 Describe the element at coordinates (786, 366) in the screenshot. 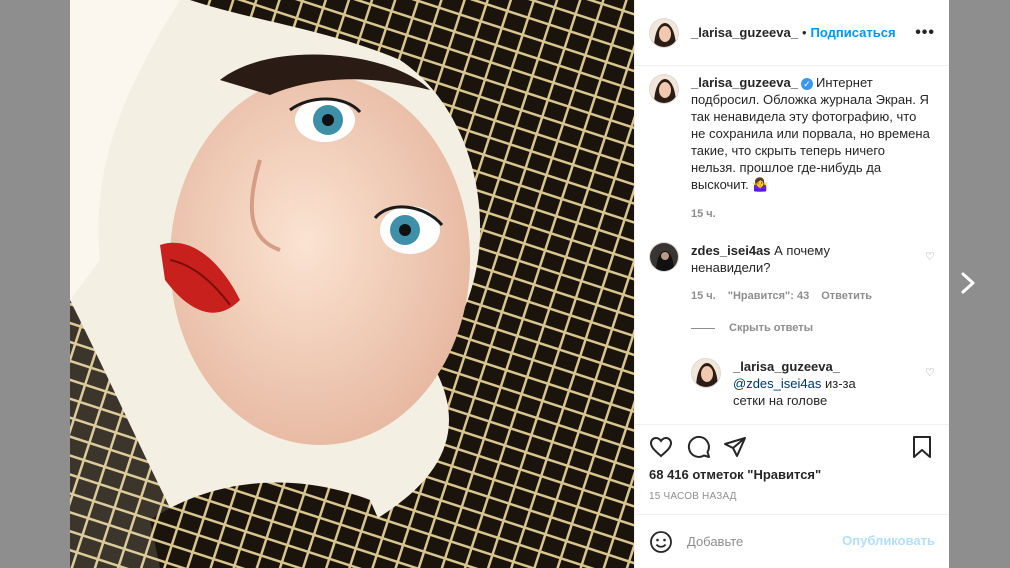

I see `reply-username: _larisa_guzeeva_` at that location.